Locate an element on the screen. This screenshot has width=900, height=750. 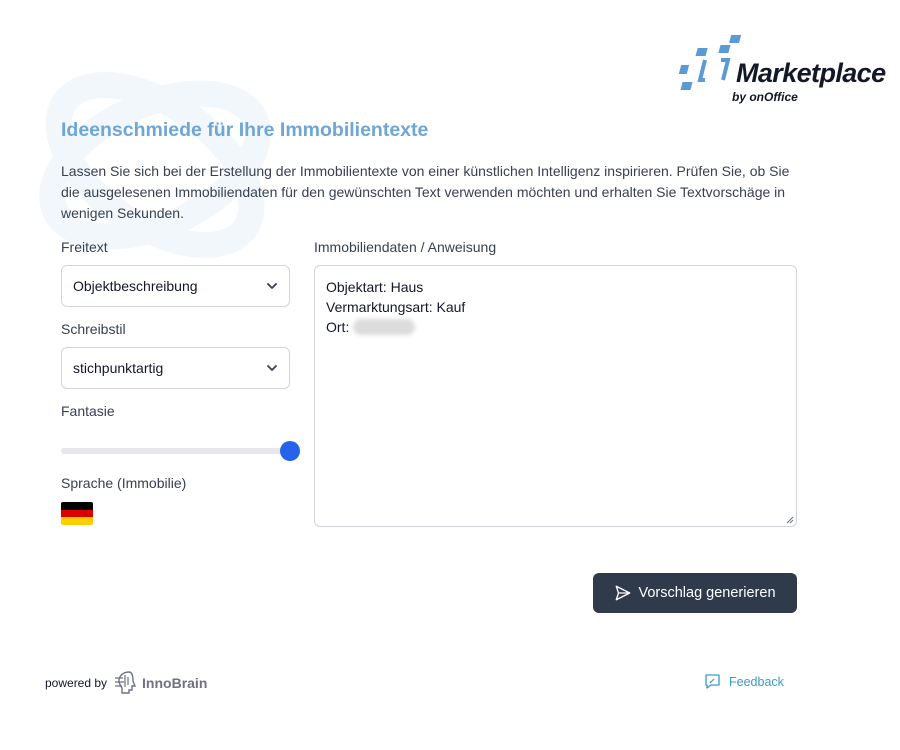
slider-track is located at coordinates (175, 451).